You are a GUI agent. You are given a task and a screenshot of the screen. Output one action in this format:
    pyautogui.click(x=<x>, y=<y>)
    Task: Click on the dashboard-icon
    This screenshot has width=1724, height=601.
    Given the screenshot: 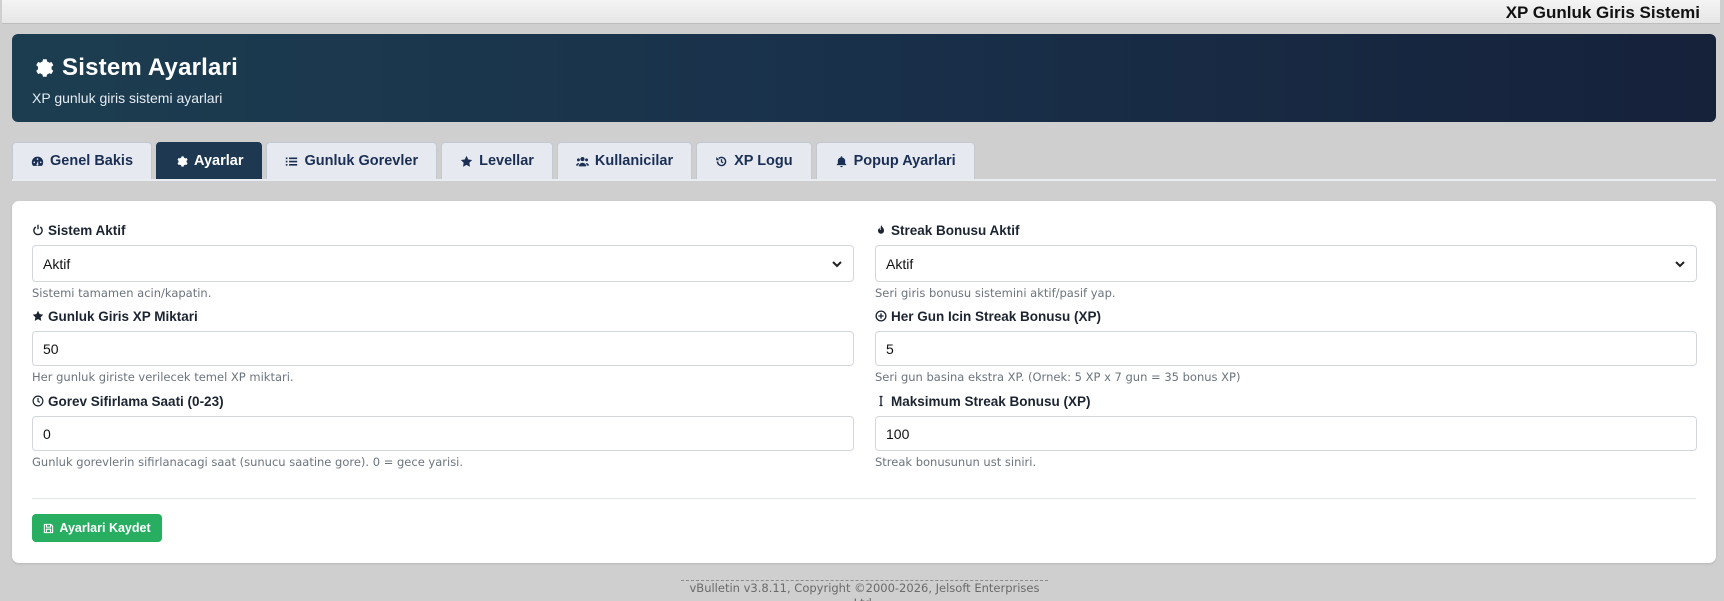 What is the action you would take?
    pyautogui.click(x=37, y=161)
    